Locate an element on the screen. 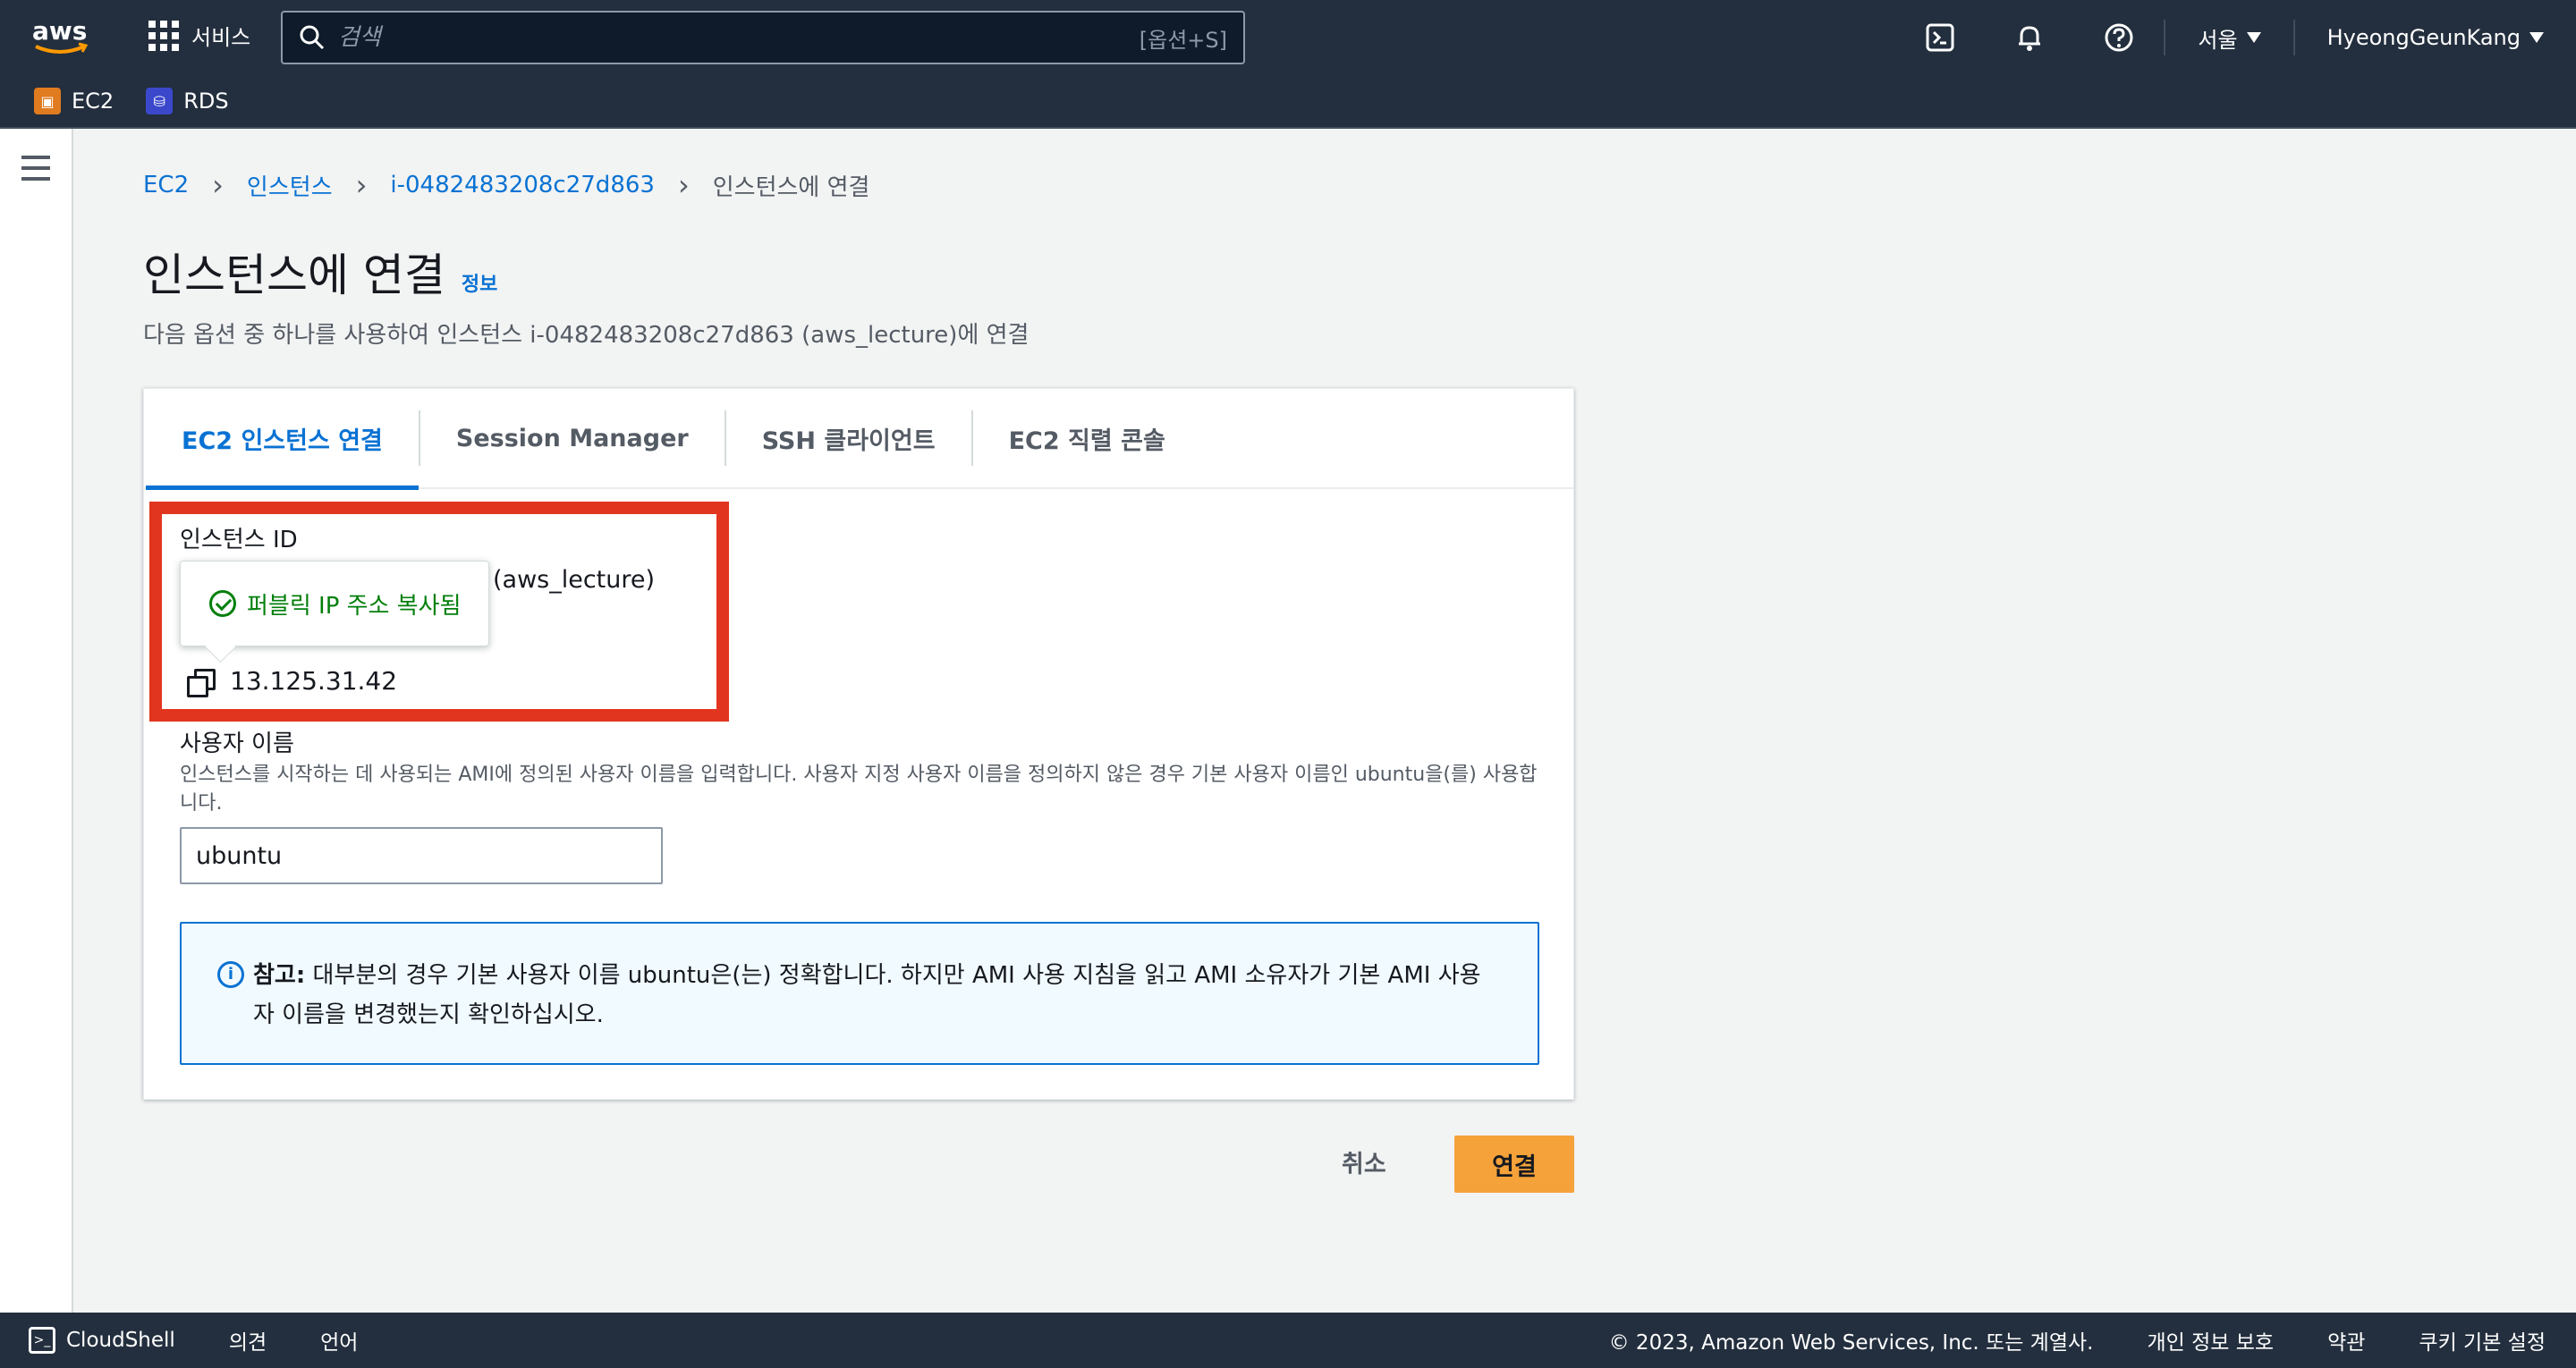  breadcrumb-current: 인스턴스에 연결 is located at coordinates (791, 187).